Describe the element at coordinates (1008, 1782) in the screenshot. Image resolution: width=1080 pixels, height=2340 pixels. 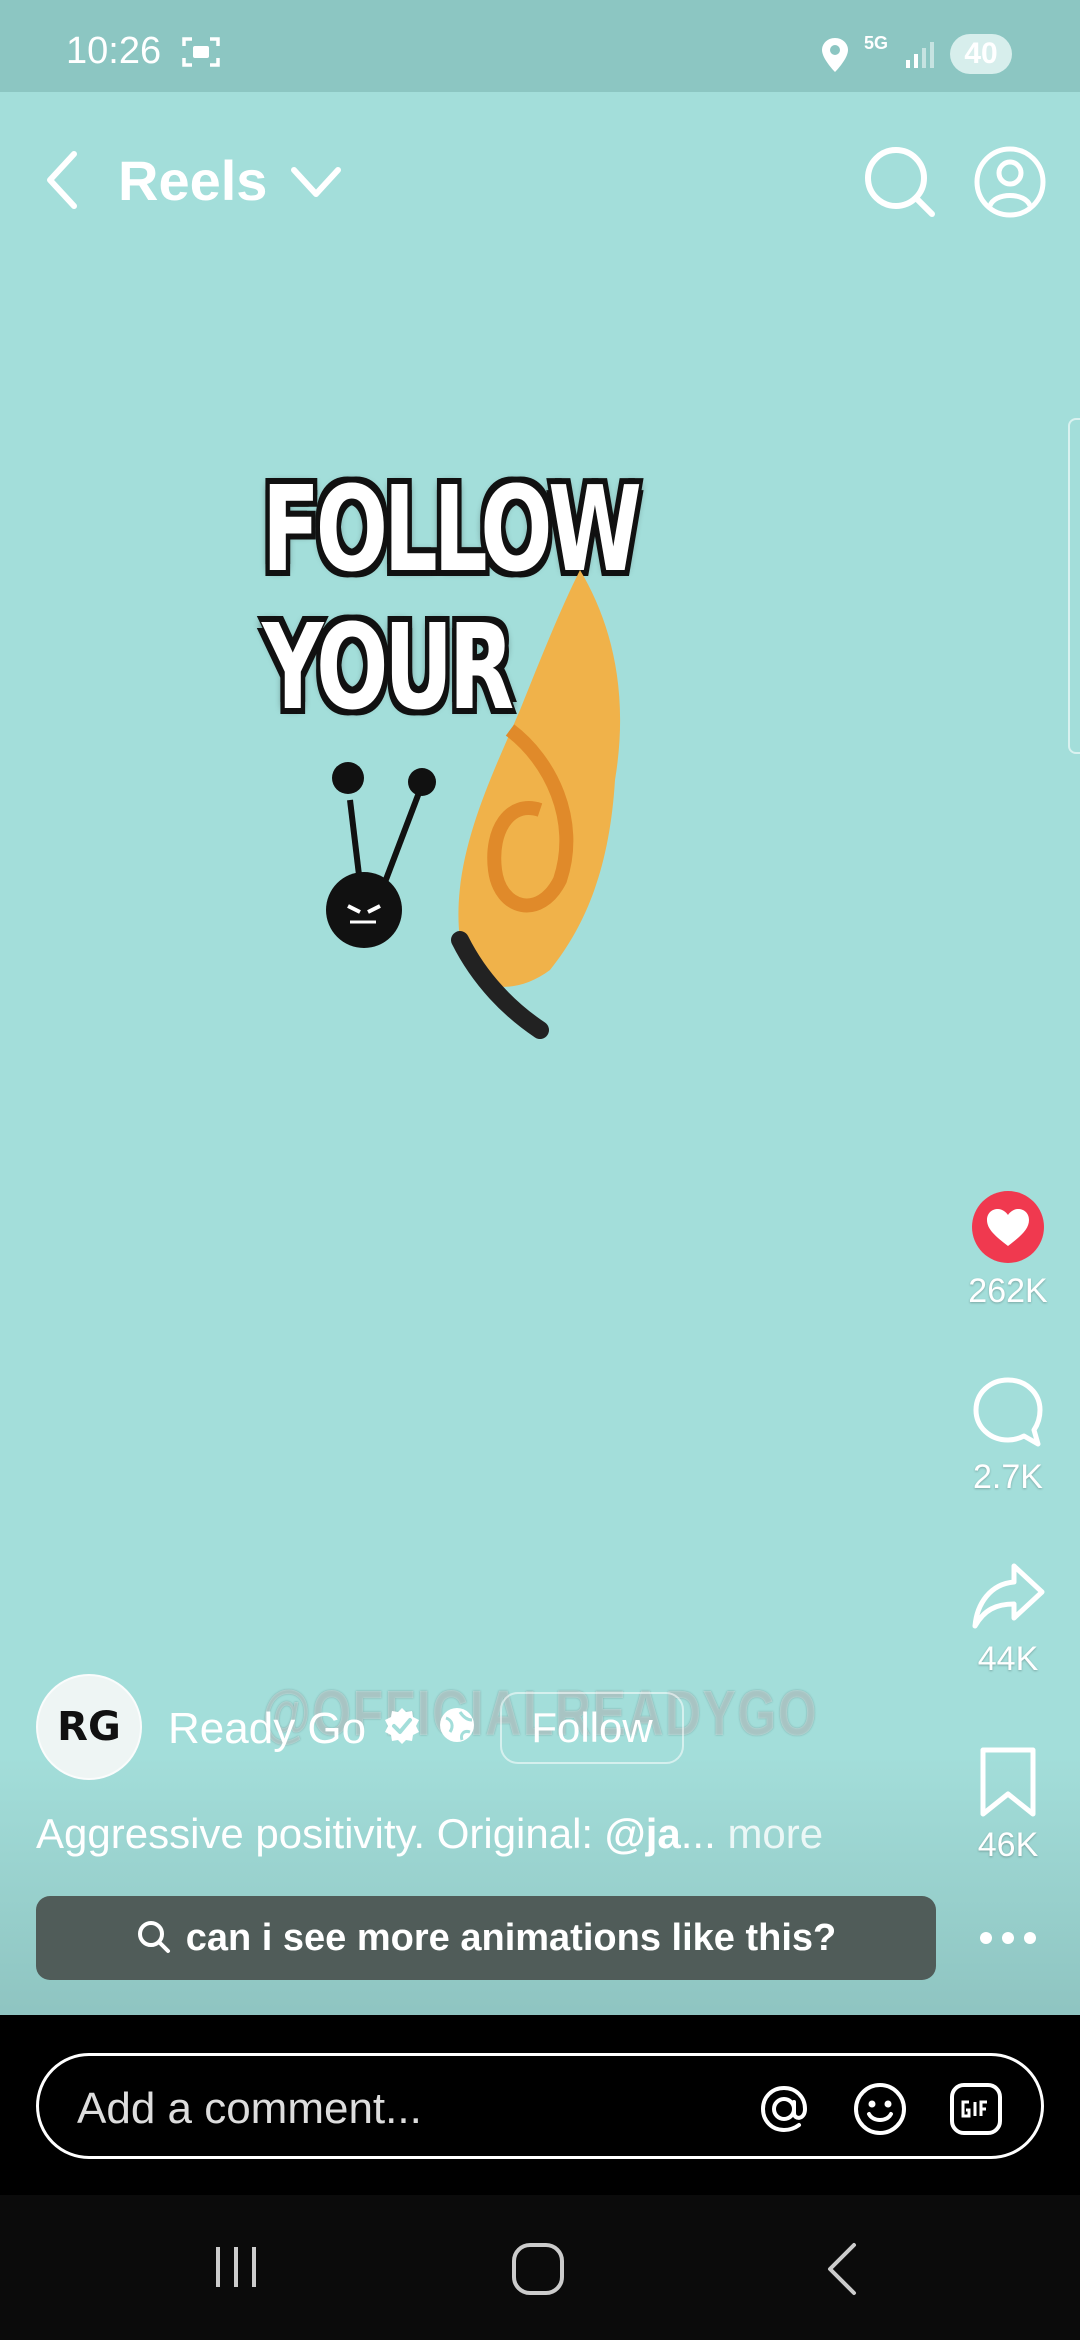
I see `bookmark-icon` at that location.